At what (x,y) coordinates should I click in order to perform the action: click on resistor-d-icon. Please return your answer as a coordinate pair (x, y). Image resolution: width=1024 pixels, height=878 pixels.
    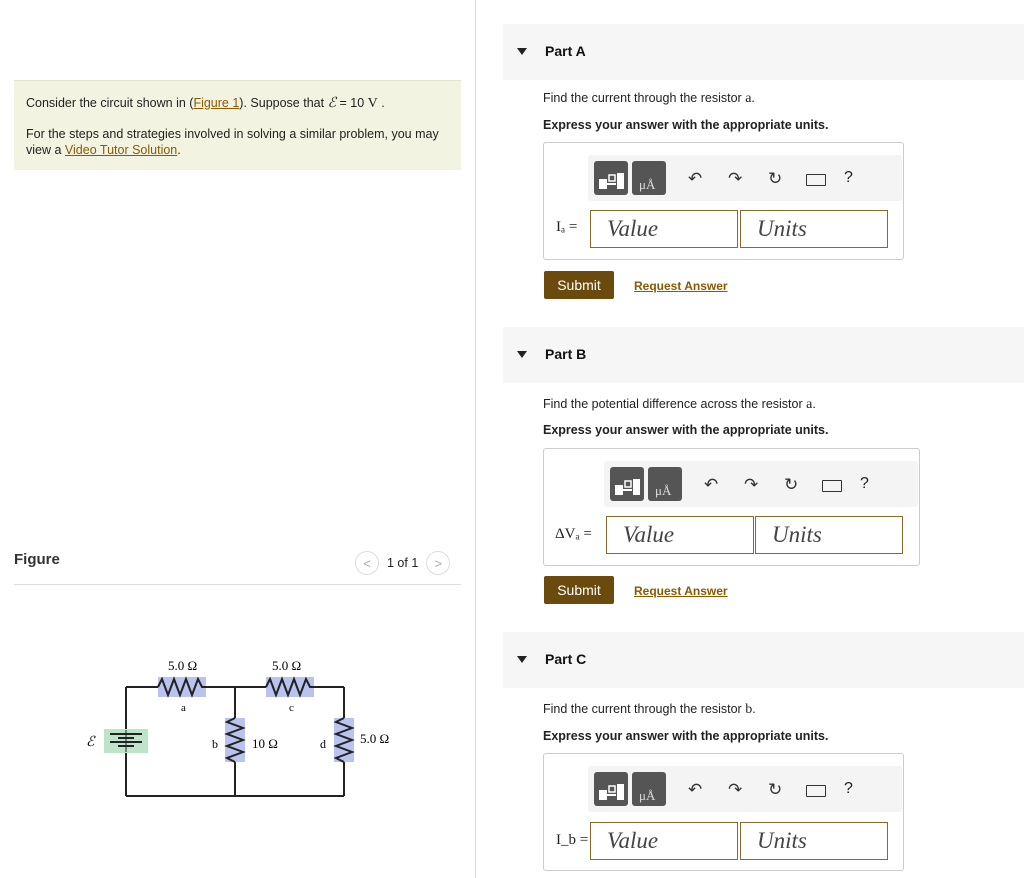
    Looking at the image, I should click on (344, 740).